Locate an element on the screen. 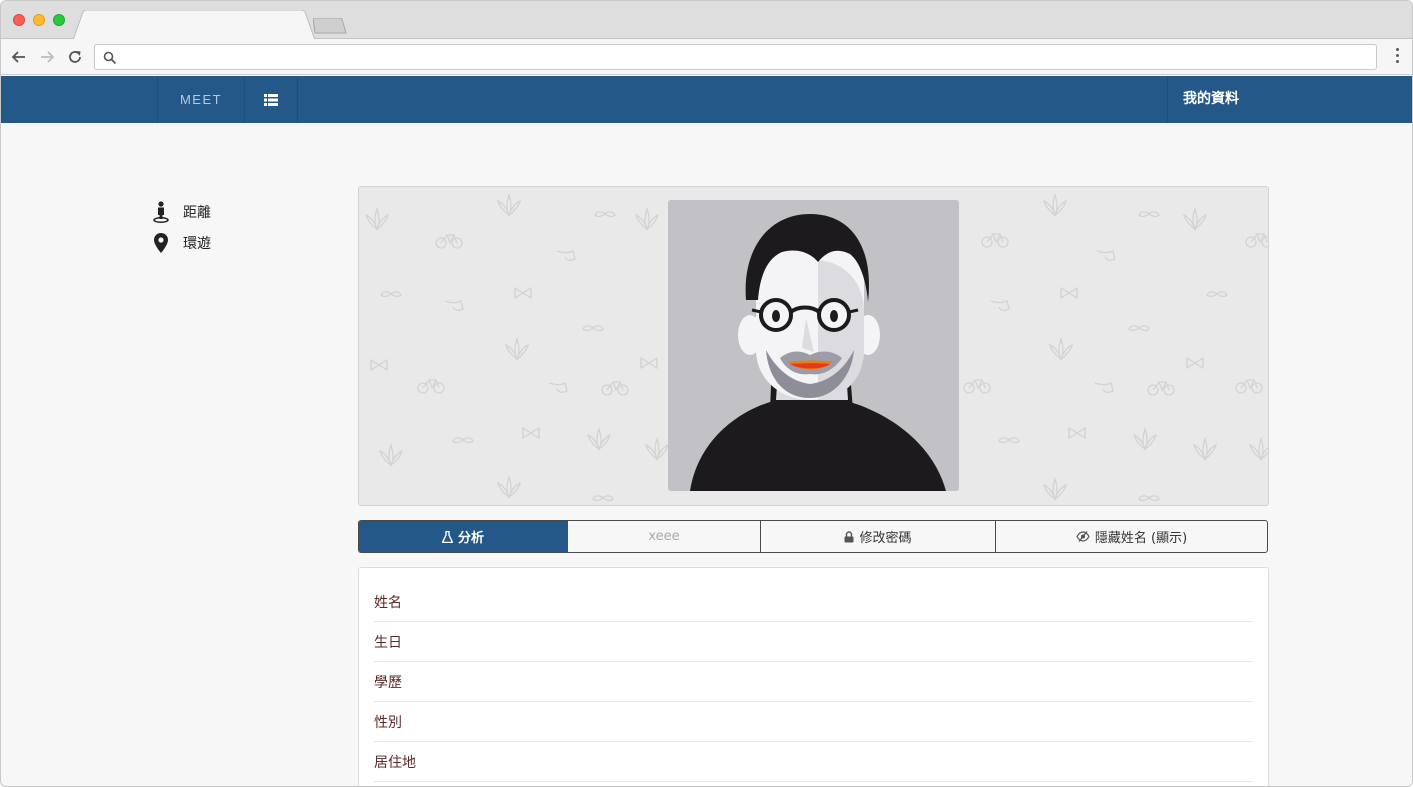  app-navbar: MEET 我的資料 is located at coordinates (706, 99).